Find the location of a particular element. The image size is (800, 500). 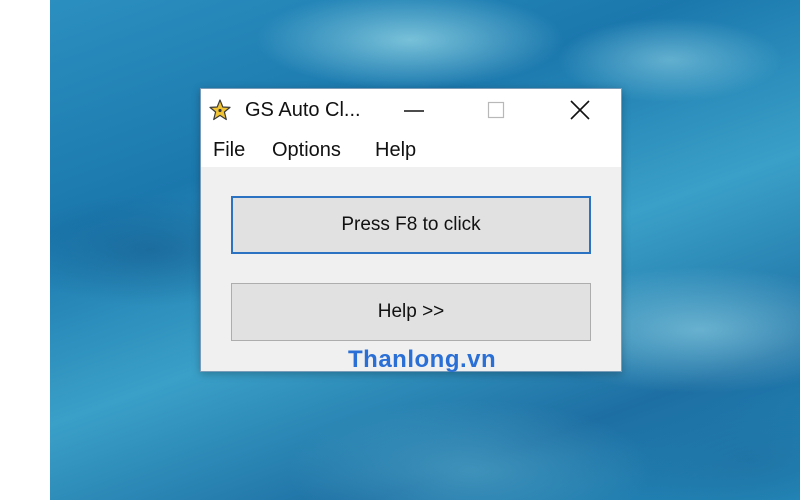

star-icon is located at coordinates (220, 110).